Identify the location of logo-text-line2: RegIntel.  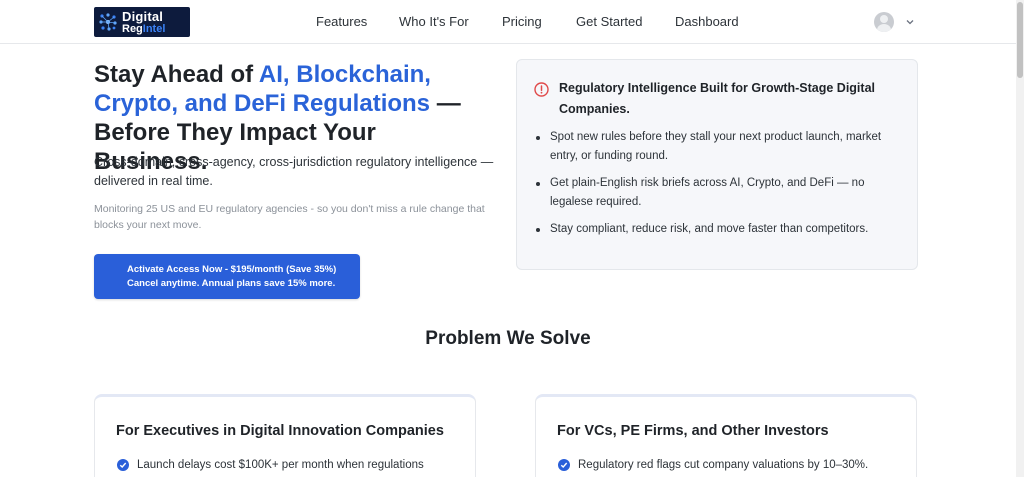
(144, 28).